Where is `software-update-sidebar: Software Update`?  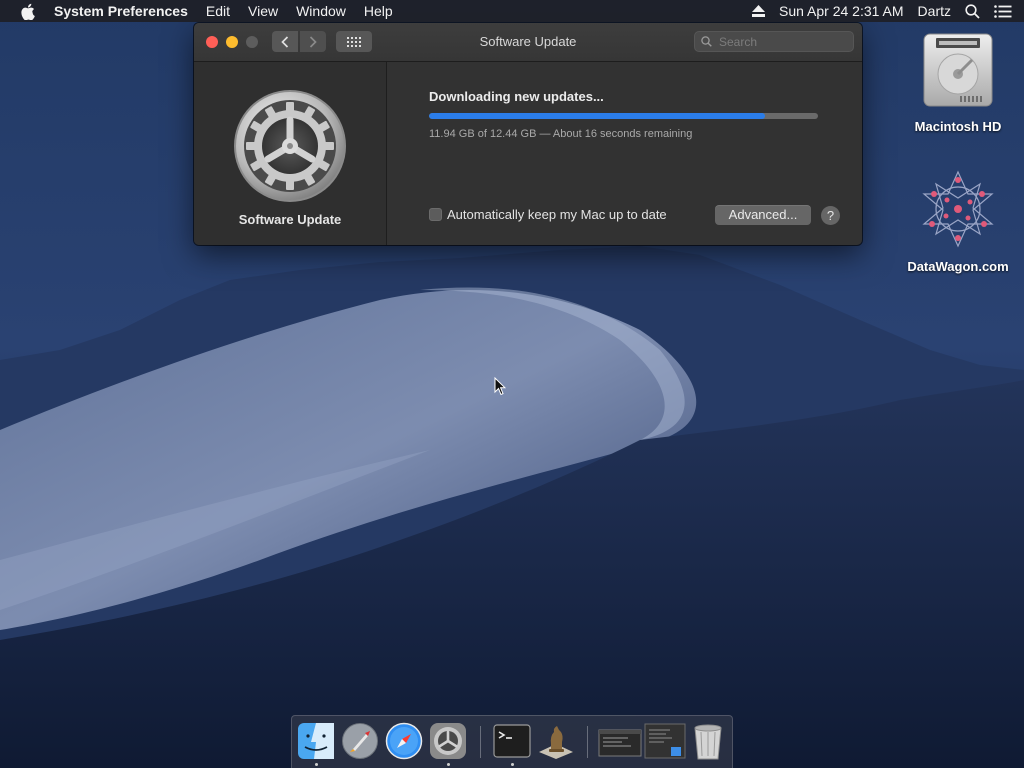
software-update-sidebar: Software Update is located at coordinates (290, 153).